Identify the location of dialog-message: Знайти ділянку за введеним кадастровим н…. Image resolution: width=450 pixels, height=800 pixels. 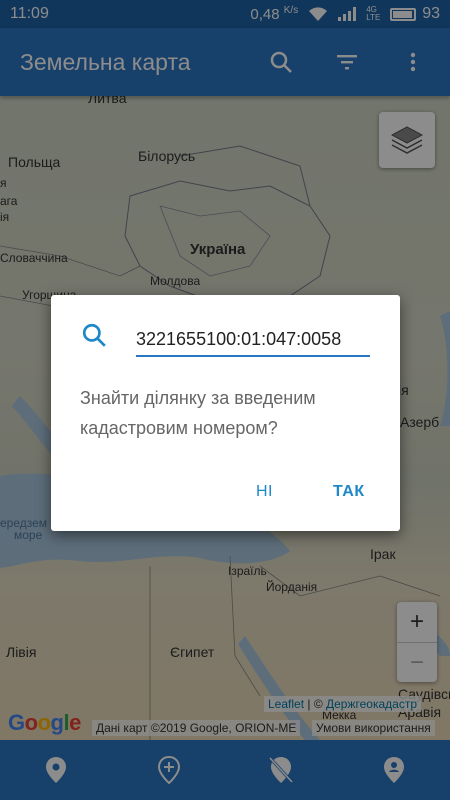
(198, 413).